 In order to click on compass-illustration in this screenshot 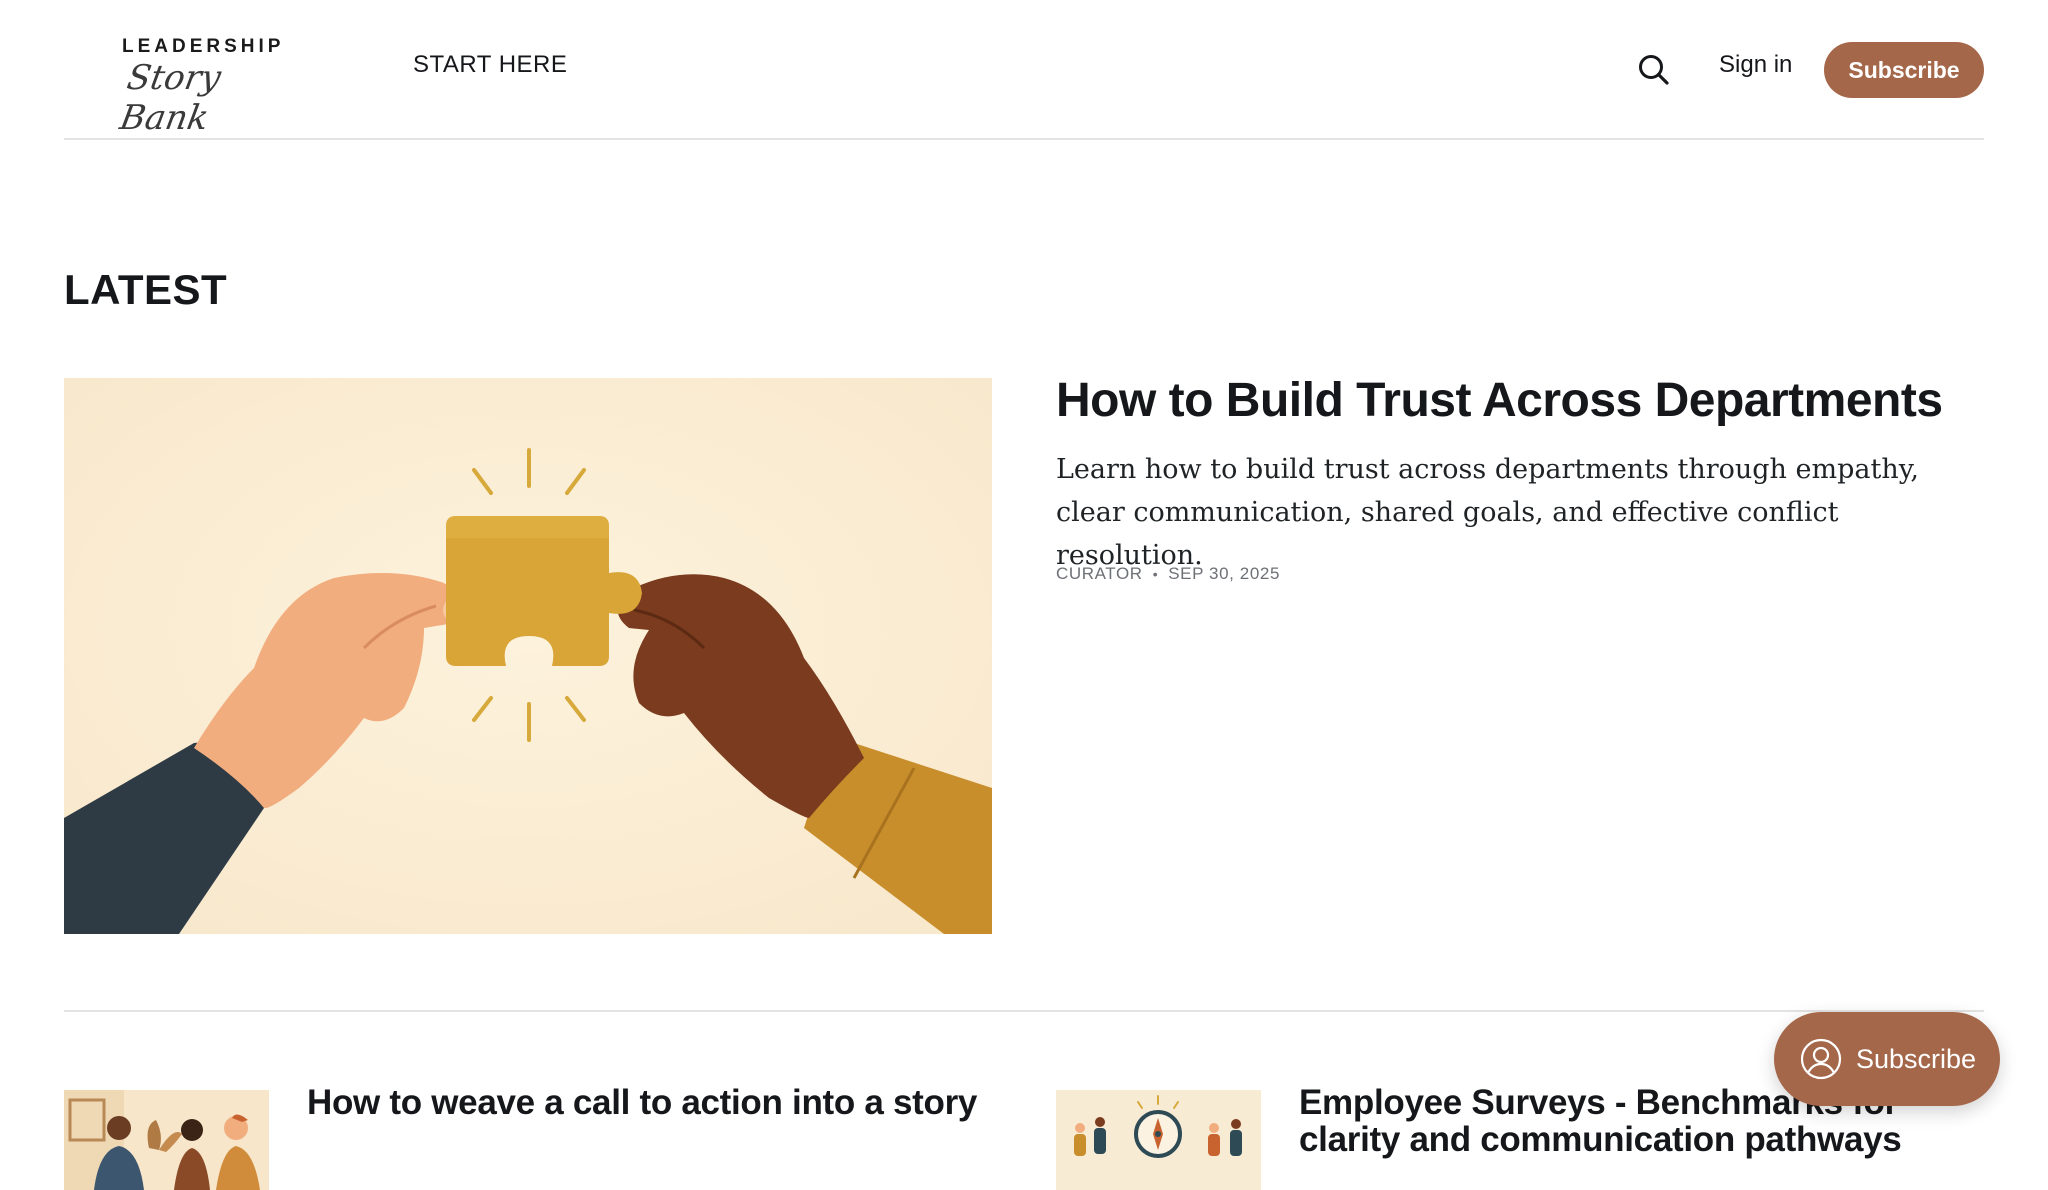, I will do `click(1158, 1140)`.